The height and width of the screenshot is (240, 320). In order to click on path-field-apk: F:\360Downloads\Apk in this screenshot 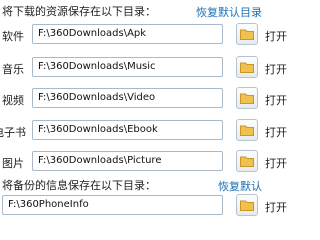, I will do `click(127, 34)`.